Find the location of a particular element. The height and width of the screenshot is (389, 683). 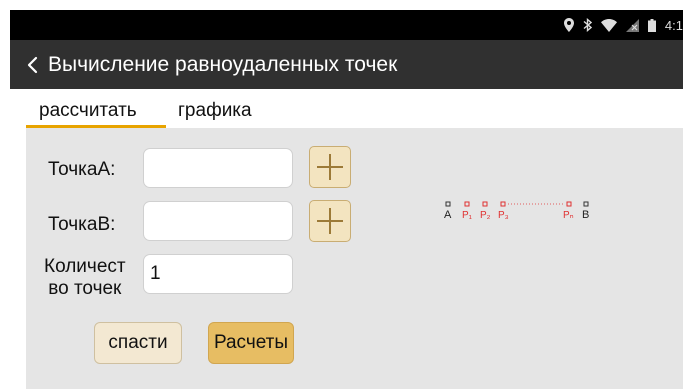

point-b-label: ТочкаB: is located at coordinates (82, 224).